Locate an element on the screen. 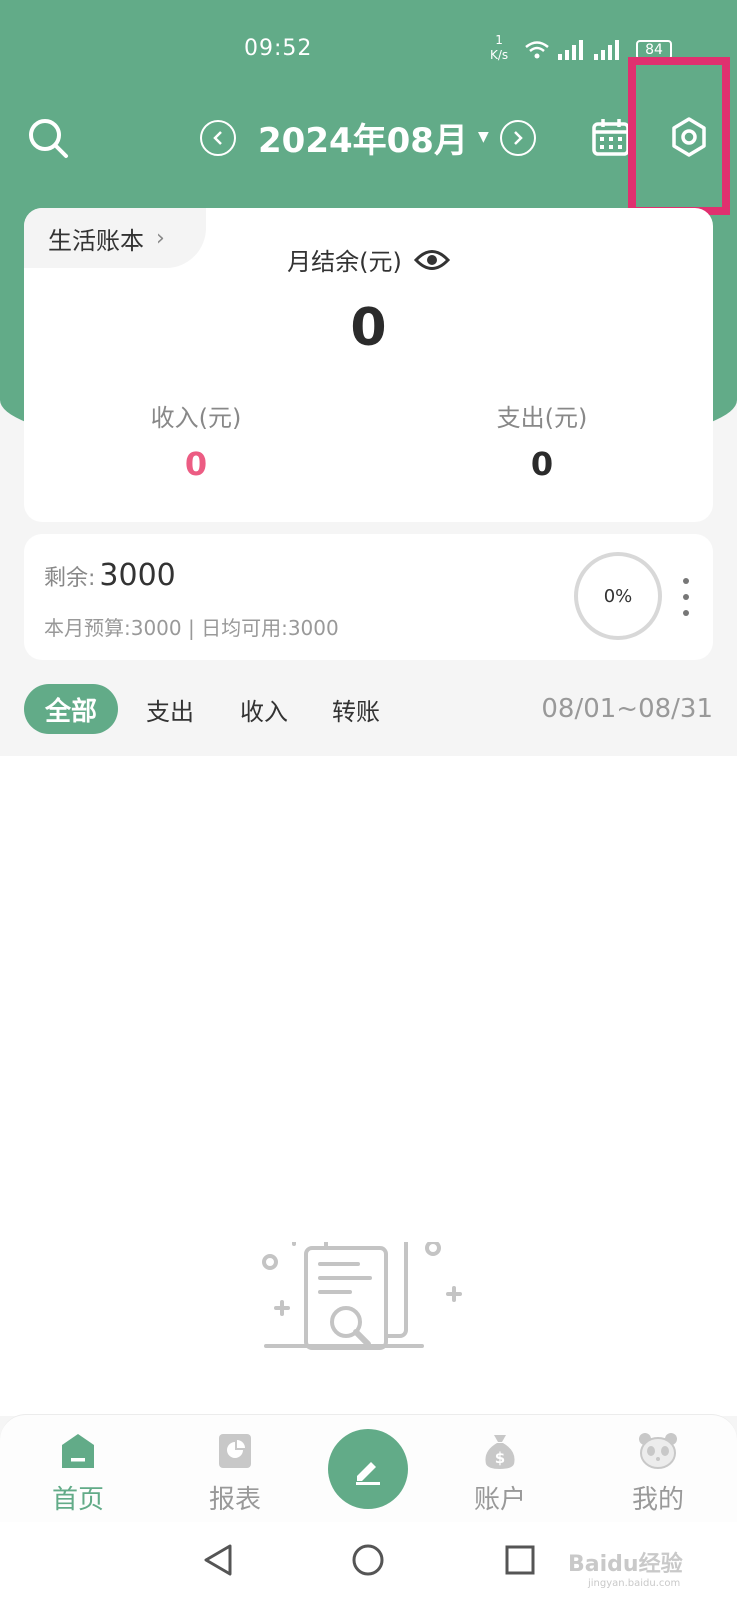 This screenshot has height=1600, width=737. bottom-navigation: 首页 报表 $ 账户 我的 is located at coordinates (368, 1468).